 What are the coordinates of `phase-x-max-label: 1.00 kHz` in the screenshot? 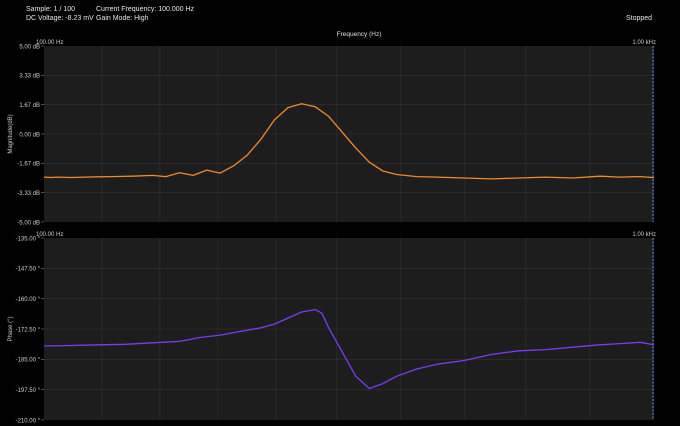 It's located at (644, 235).